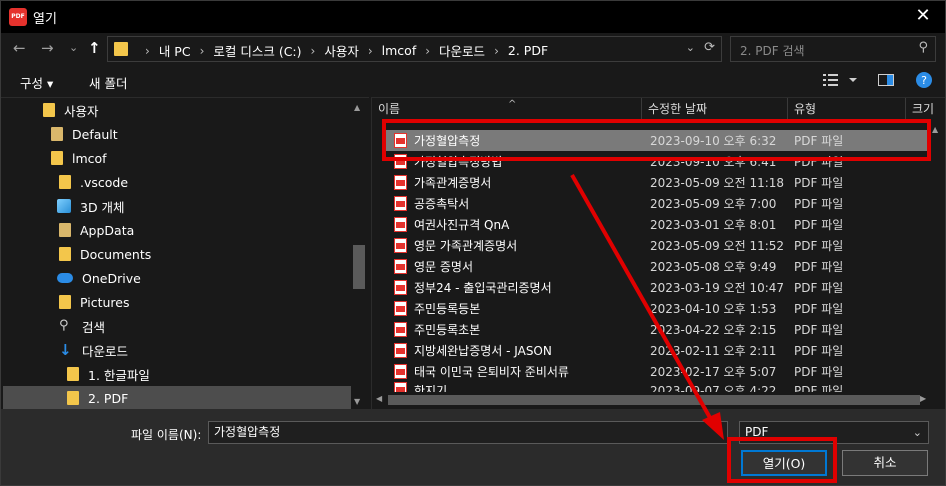  I want to click on column-header-type: 유형, so click(847, 109).